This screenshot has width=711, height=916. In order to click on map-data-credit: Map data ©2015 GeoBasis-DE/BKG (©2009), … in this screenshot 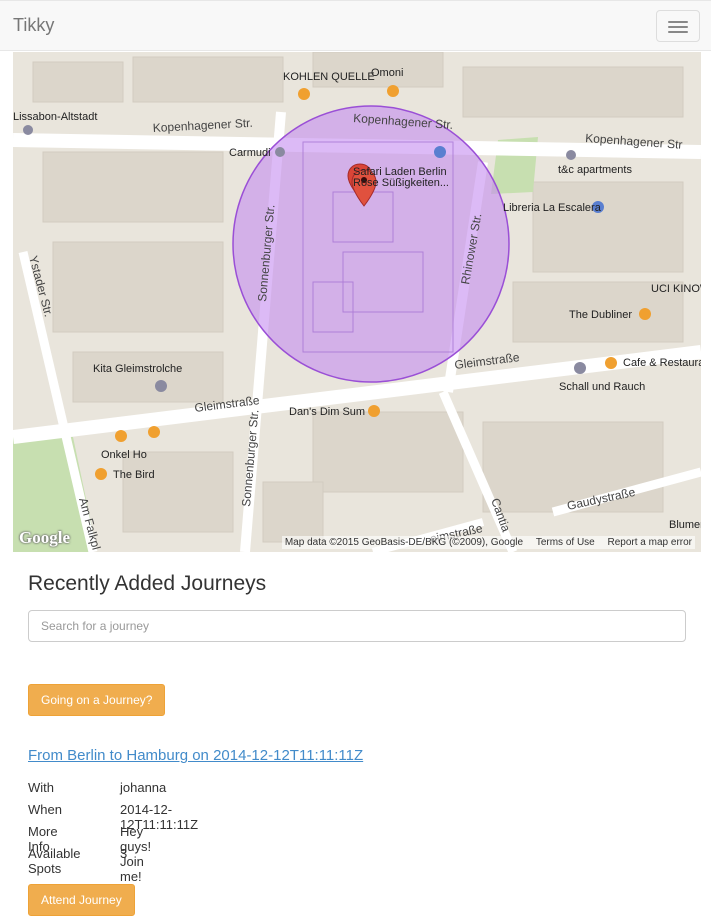, I will do `click(404, 542)`.